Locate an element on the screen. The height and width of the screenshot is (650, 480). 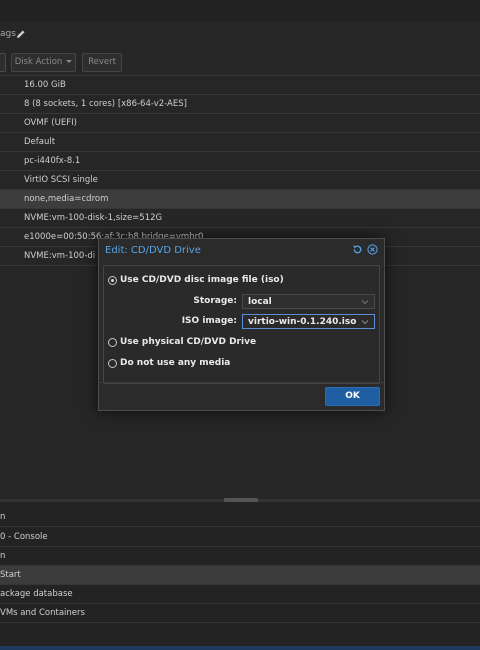
dialog-footer-divider is located at coordinates (241, 382).